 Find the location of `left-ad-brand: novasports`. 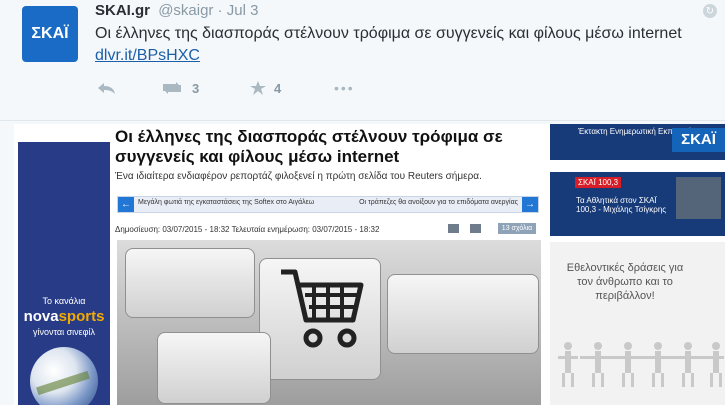

left-ad-brand: novasports is located at coordinates (64, 316).